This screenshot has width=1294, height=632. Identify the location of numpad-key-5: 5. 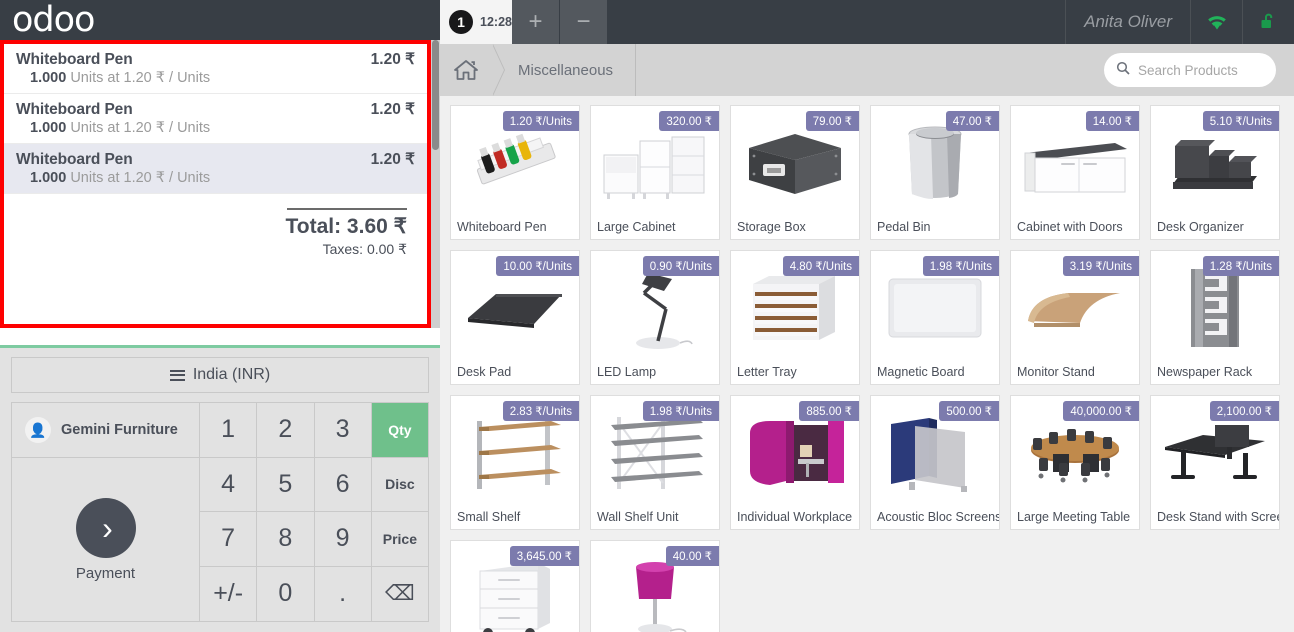
(285, 484).